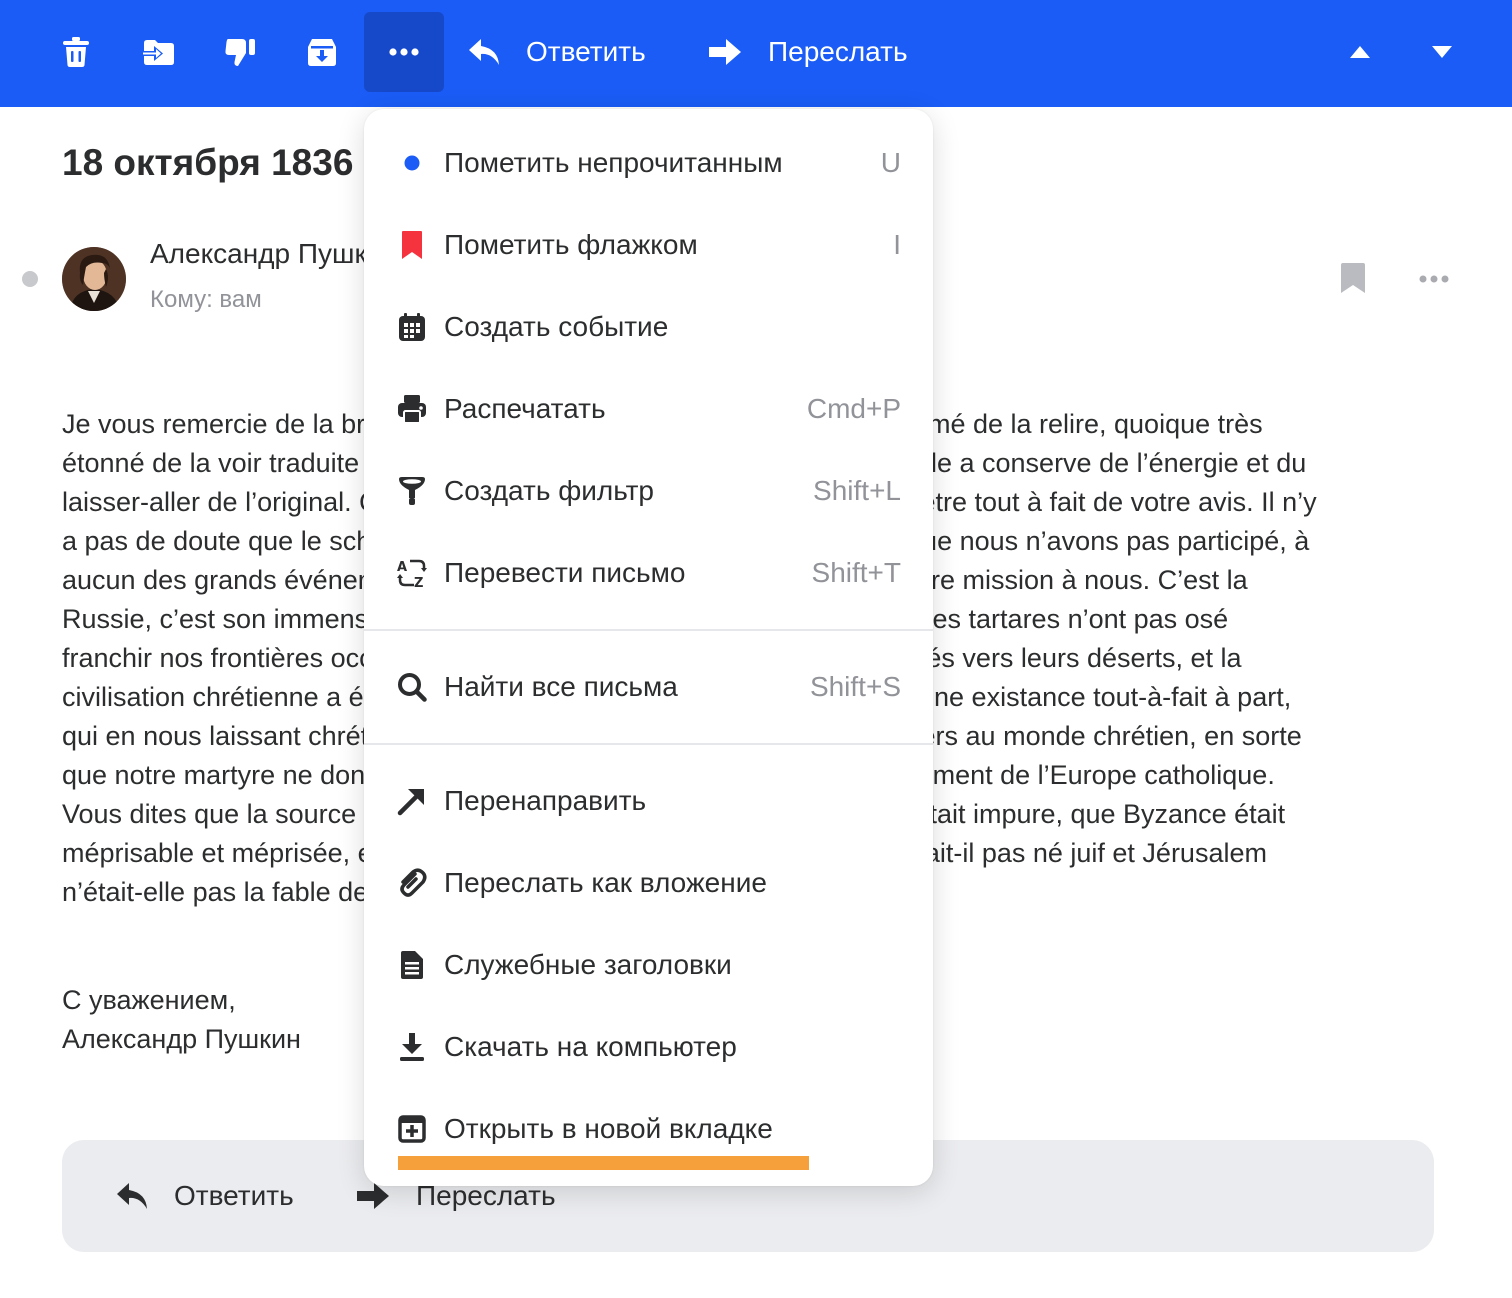 Image resolution: width=1512 pixels, height=1298 pixels. Describe the element at coordinates (549, 490) in the screenshot. I see `menu-item-label: Создать фильтр` at that location.